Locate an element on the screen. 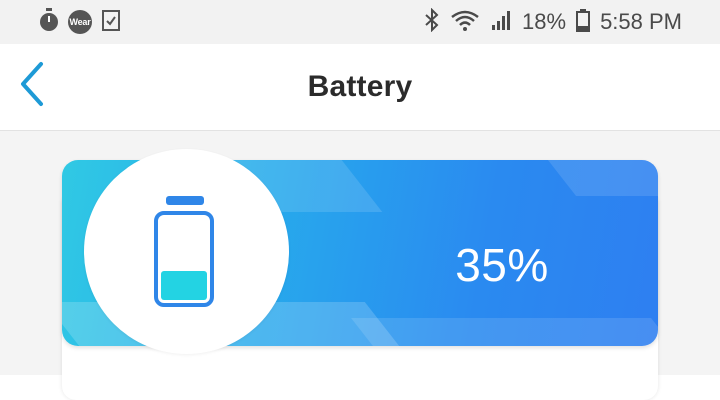  wear-icon: Wear is located at coordinates (80, 22).